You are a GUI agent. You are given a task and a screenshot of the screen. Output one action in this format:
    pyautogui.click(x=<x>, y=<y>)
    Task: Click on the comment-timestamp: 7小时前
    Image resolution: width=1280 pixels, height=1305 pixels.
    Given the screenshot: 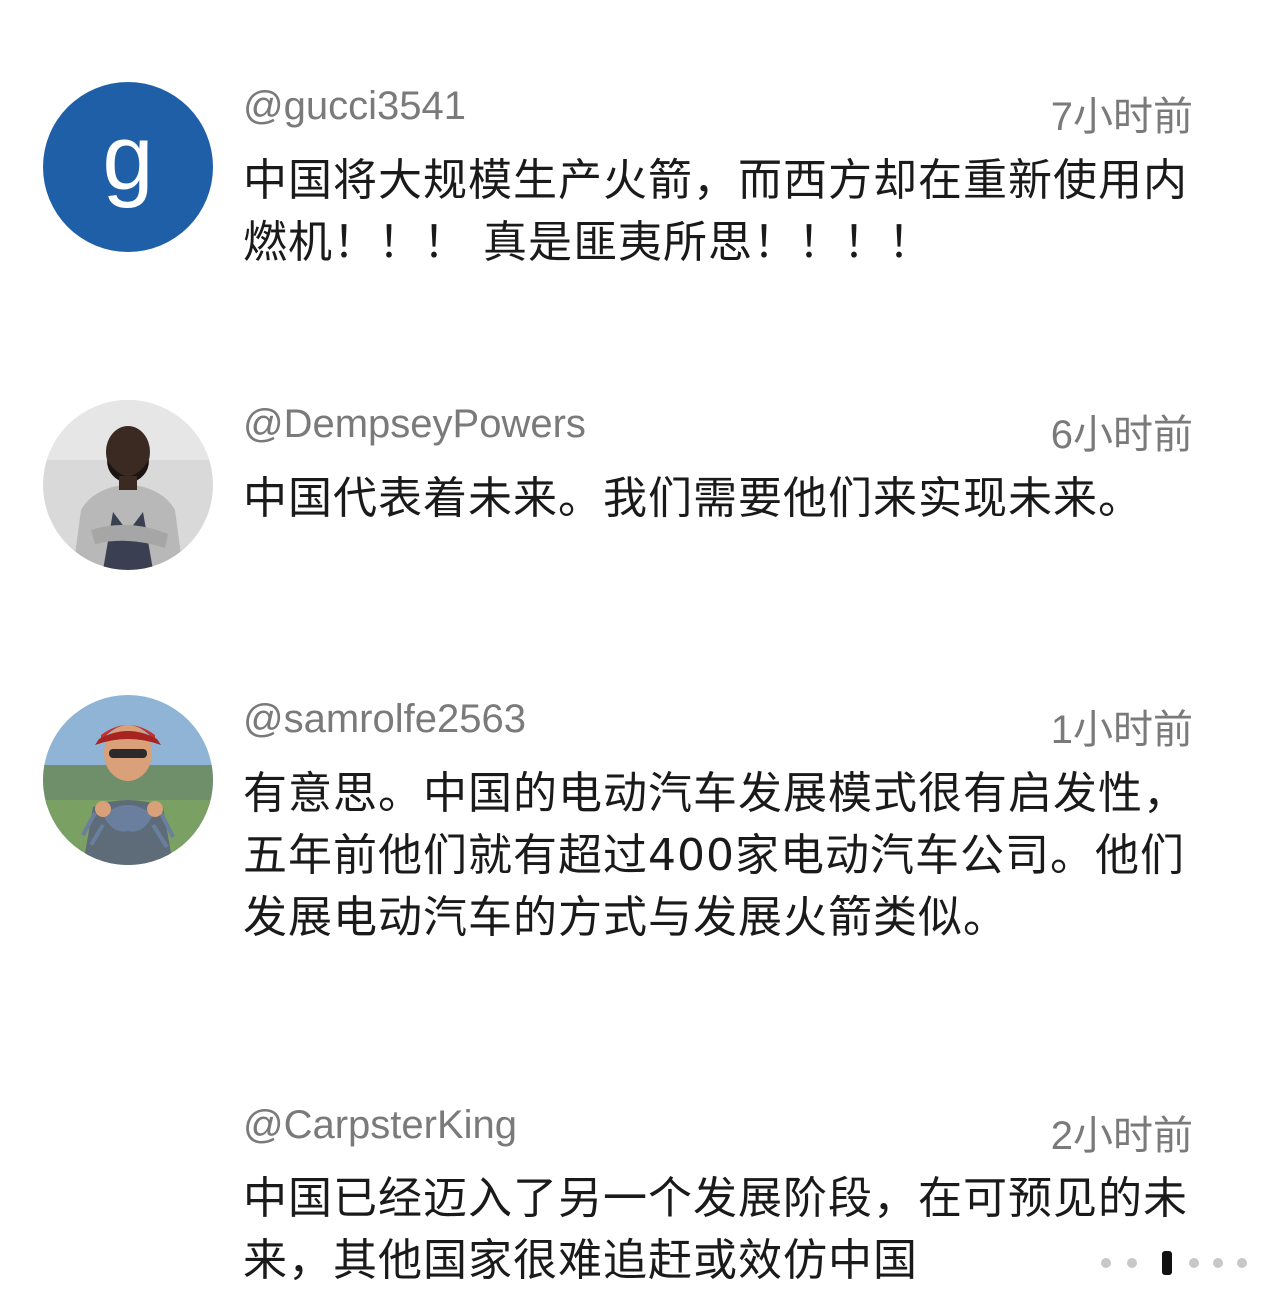 What is the action you would take?
    pyautogui.click(x=1121, y=117)
    